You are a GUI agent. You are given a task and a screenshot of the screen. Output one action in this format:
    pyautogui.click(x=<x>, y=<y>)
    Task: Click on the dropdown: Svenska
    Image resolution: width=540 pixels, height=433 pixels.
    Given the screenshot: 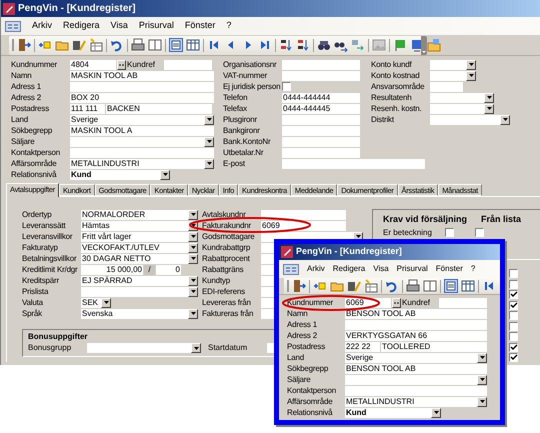 What is the action you would take?
    pyautogui.click(x=139, y=313)
    